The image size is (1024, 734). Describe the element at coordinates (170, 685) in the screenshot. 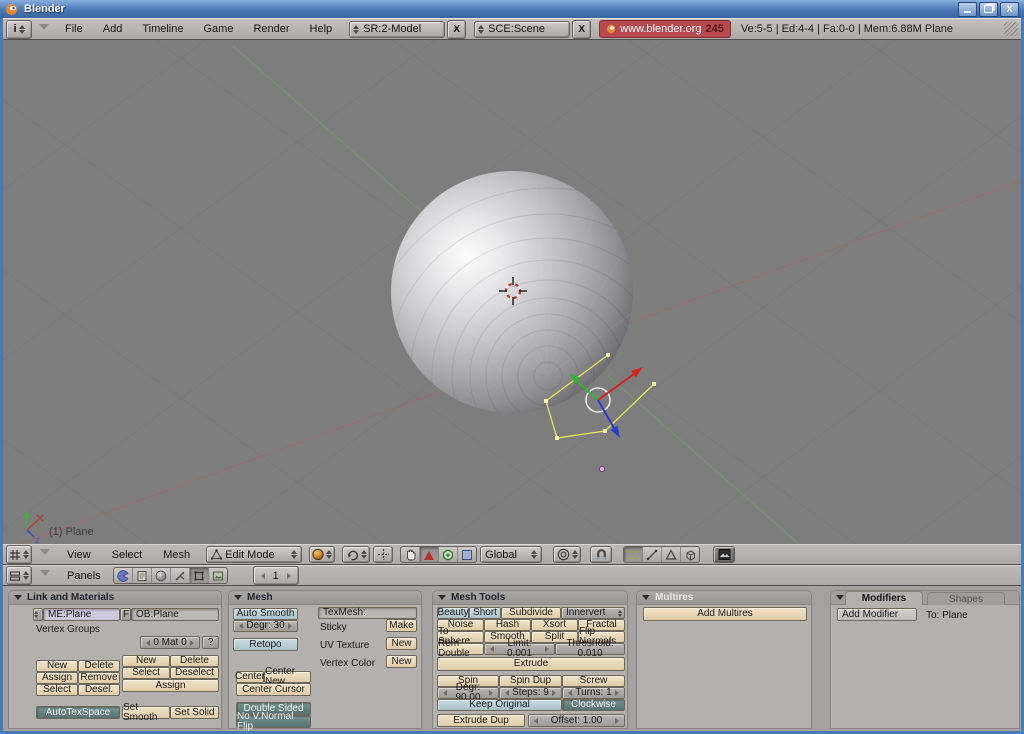

I see `mat-assign-button: Assign` at that location.